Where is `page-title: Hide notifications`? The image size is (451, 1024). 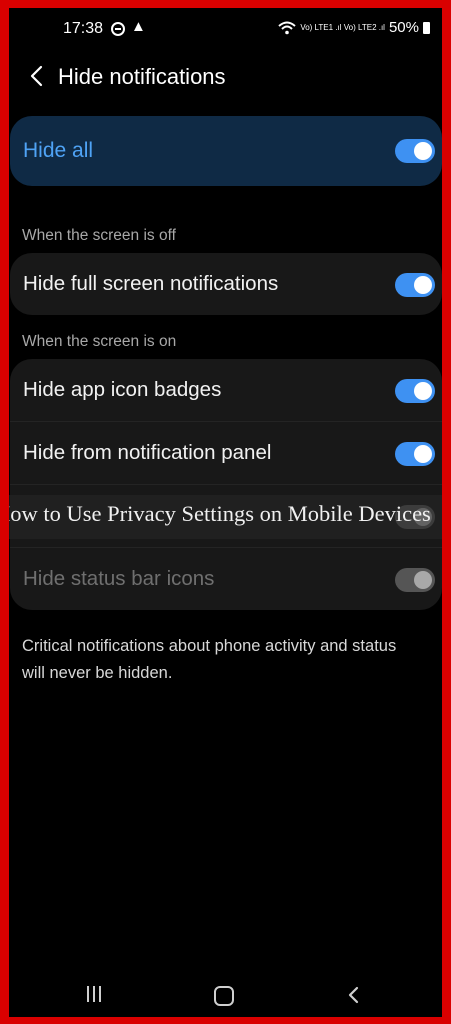 page-title: Hide notifications is located at coordinates (142, 76).